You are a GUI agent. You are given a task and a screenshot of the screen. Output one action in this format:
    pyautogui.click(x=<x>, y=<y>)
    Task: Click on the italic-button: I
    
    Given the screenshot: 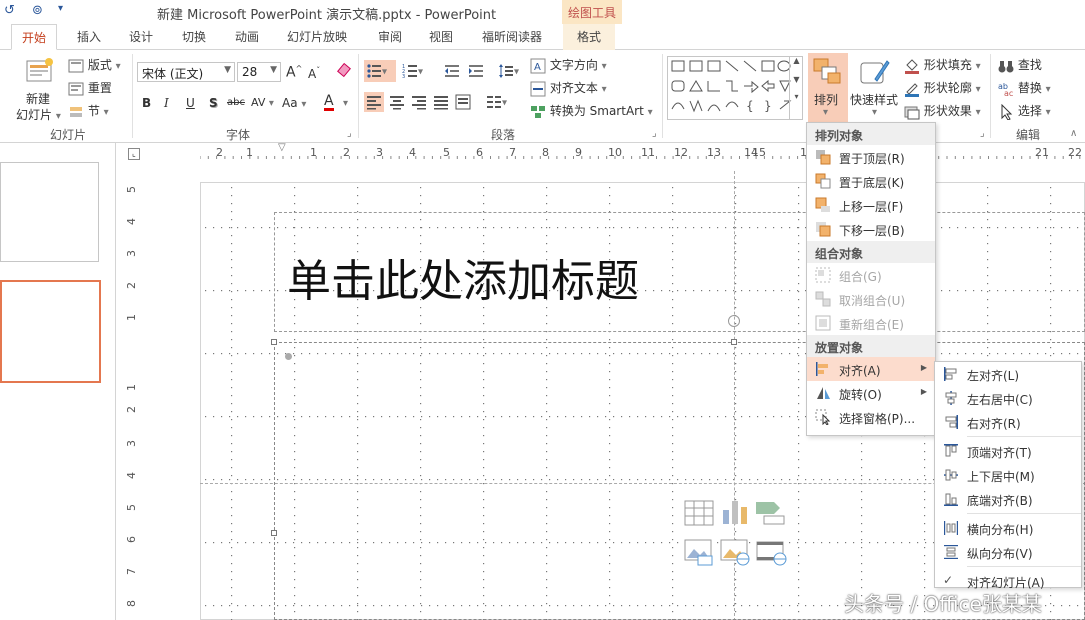 What is the action you would take?
    pyautogui.click(x=166, y=103)
    